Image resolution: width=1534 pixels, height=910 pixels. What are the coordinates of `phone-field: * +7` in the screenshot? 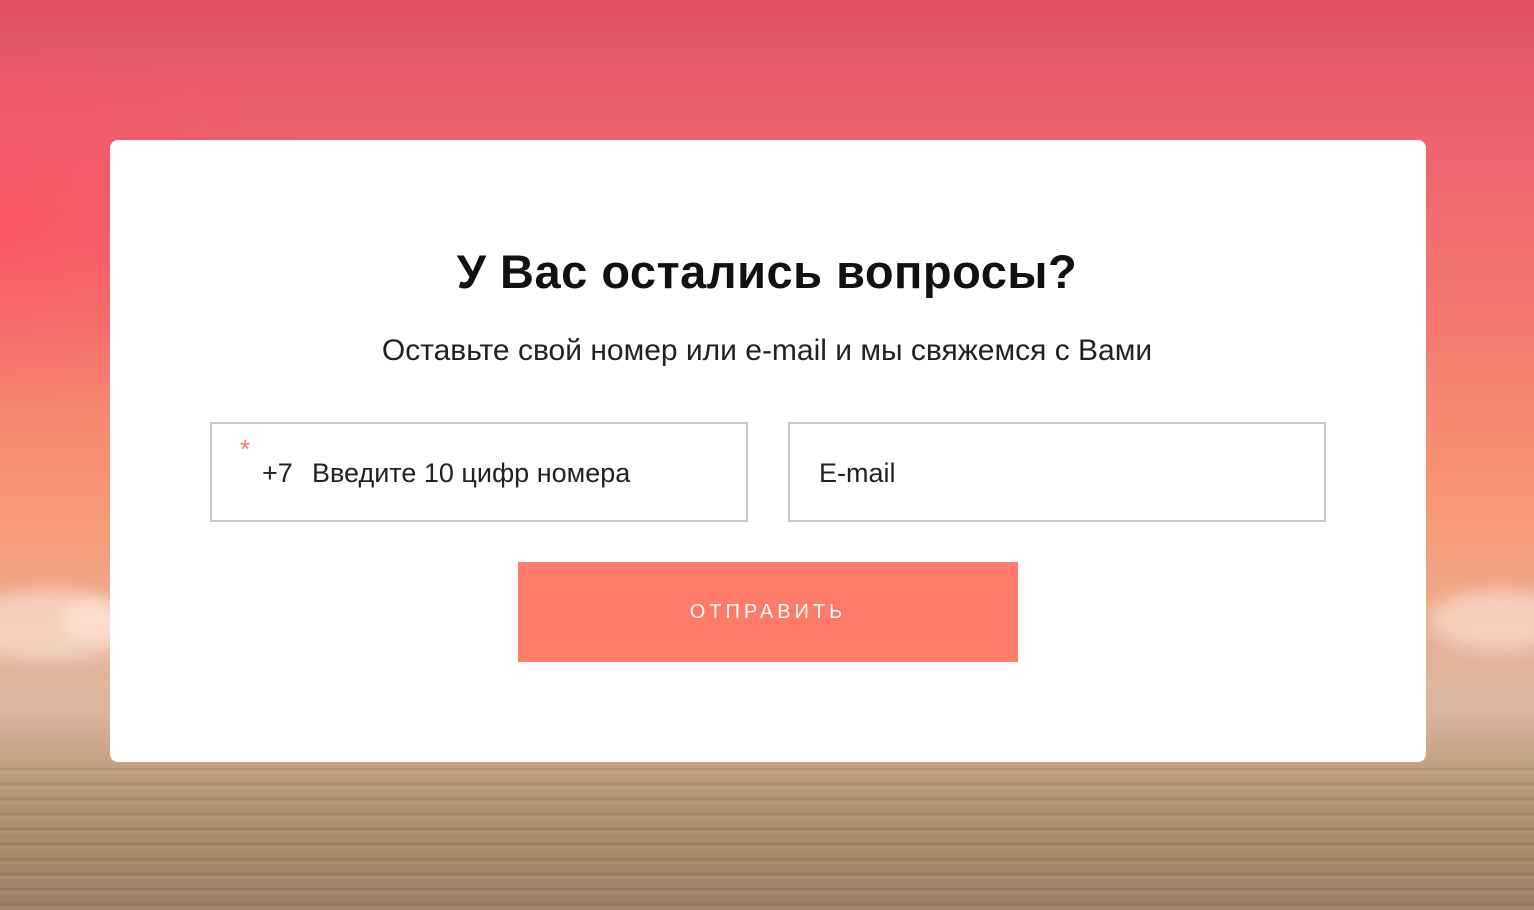 It's located at (479, 472).